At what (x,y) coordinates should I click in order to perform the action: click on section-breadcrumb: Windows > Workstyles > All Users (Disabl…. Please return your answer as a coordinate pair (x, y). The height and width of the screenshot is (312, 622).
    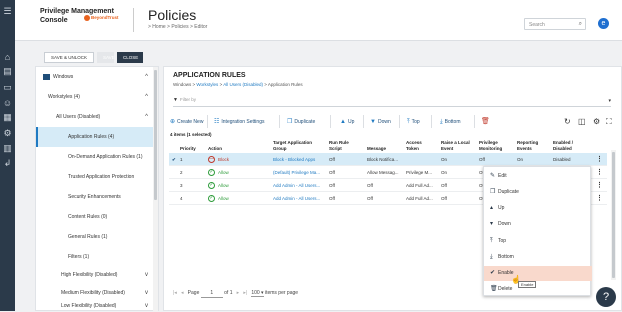
    Looking at the image, I should click on (238, 84).